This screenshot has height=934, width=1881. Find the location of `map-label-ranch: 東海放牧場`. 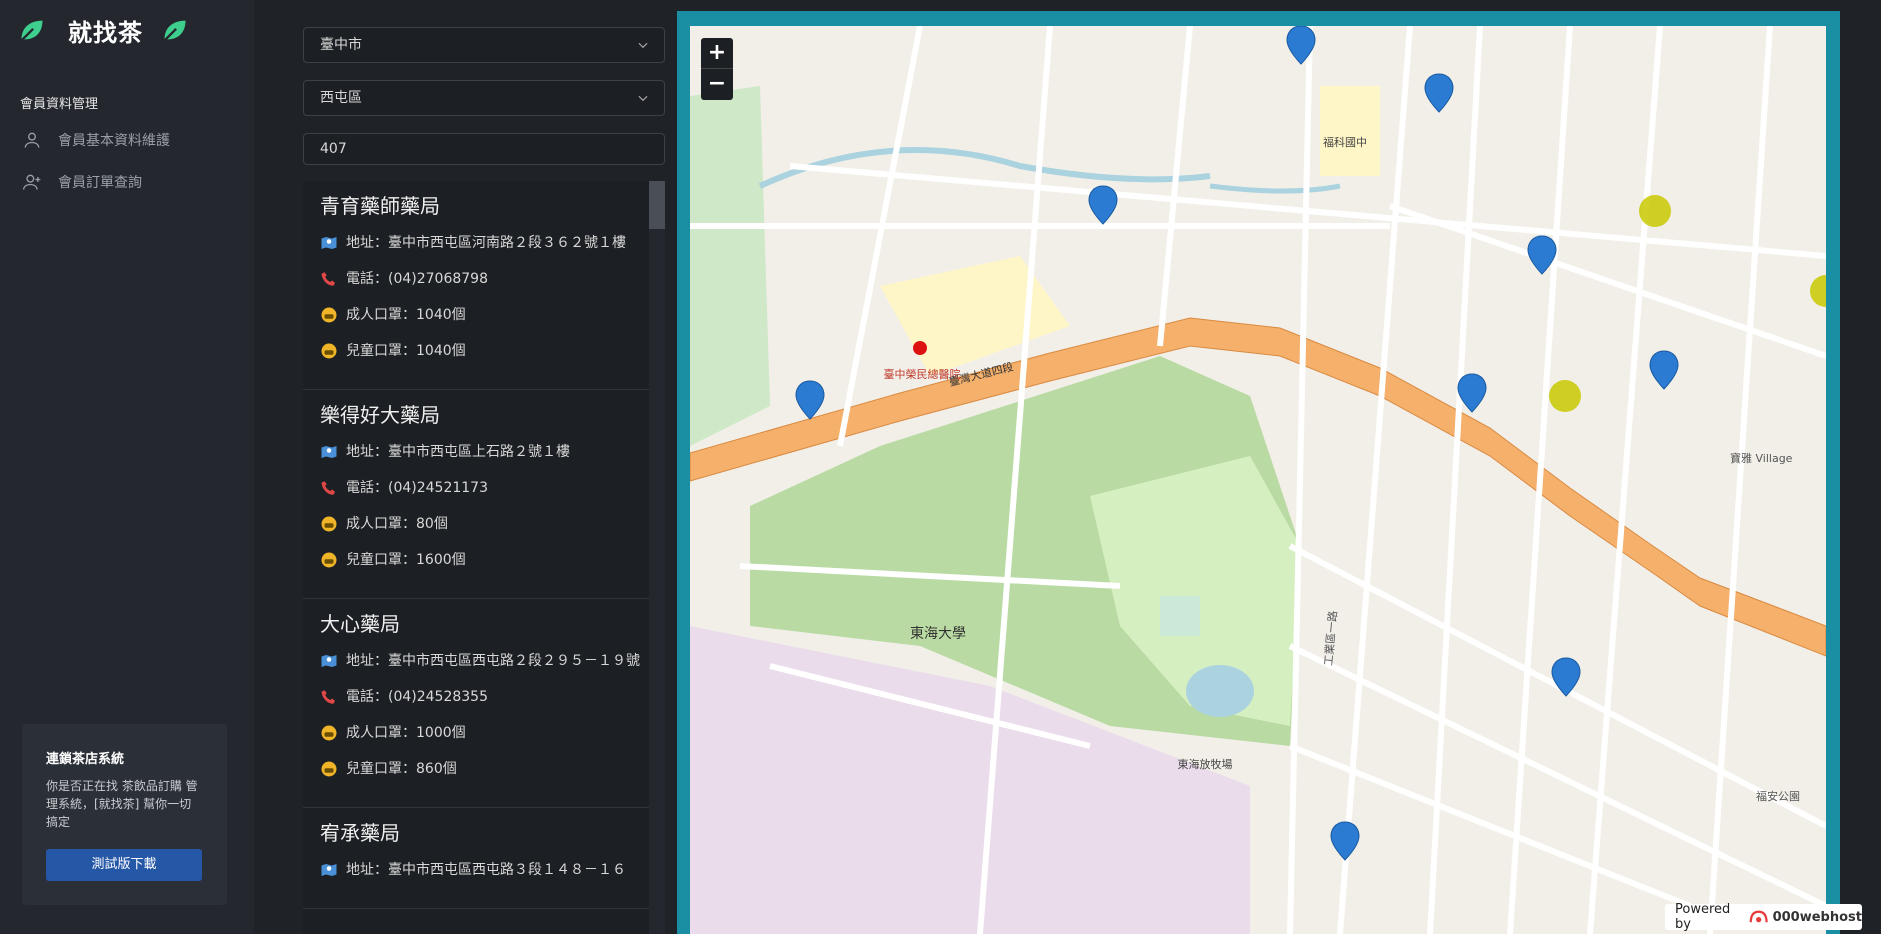

map-label-ranch: 東海放牧場 is located at coordinates (1205, 764).